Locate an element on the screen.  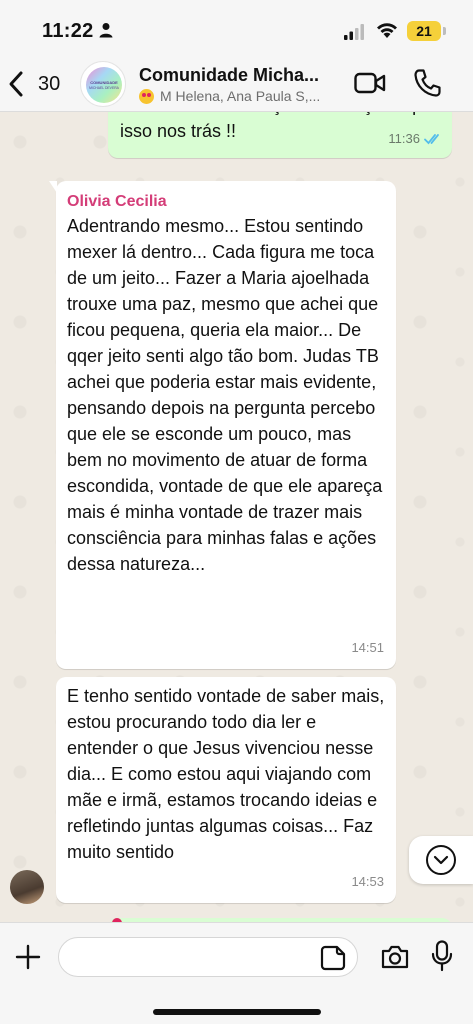
heart-eyes-emoji-icon is located at coordinates (146, 96).